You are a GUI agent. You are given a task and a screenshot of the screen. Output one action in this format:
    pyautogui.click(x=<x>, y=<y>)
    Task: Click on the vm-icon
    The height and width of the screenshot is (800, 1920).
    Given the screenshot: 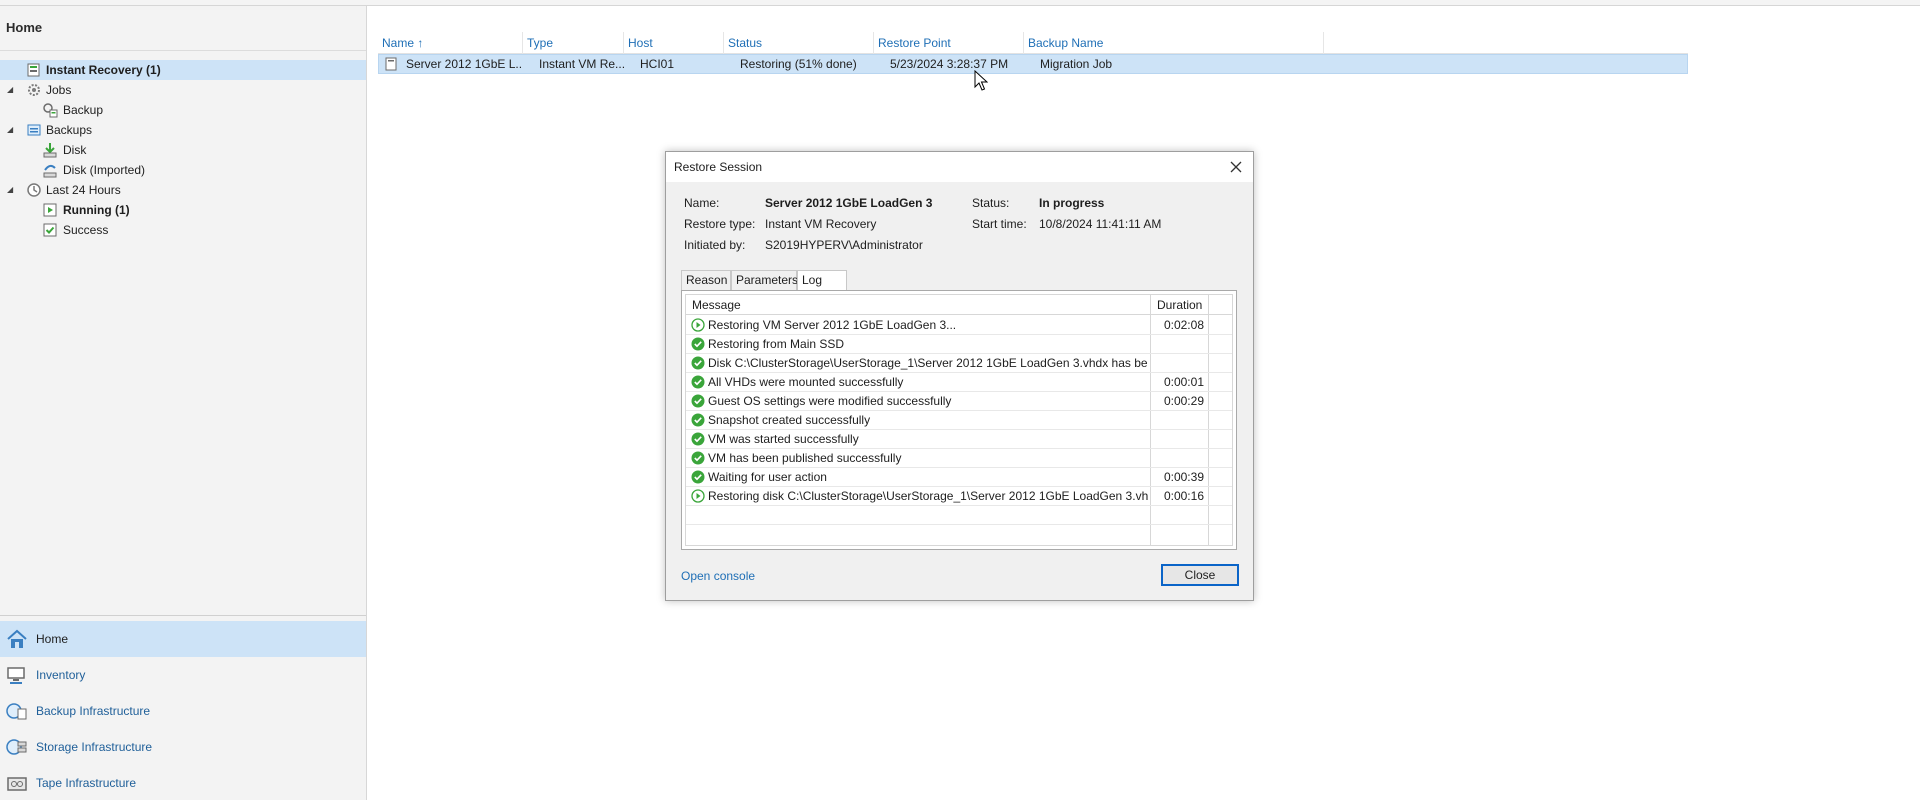 What is the action you would take?
    pyautogui.click(x=391, y=64)
    